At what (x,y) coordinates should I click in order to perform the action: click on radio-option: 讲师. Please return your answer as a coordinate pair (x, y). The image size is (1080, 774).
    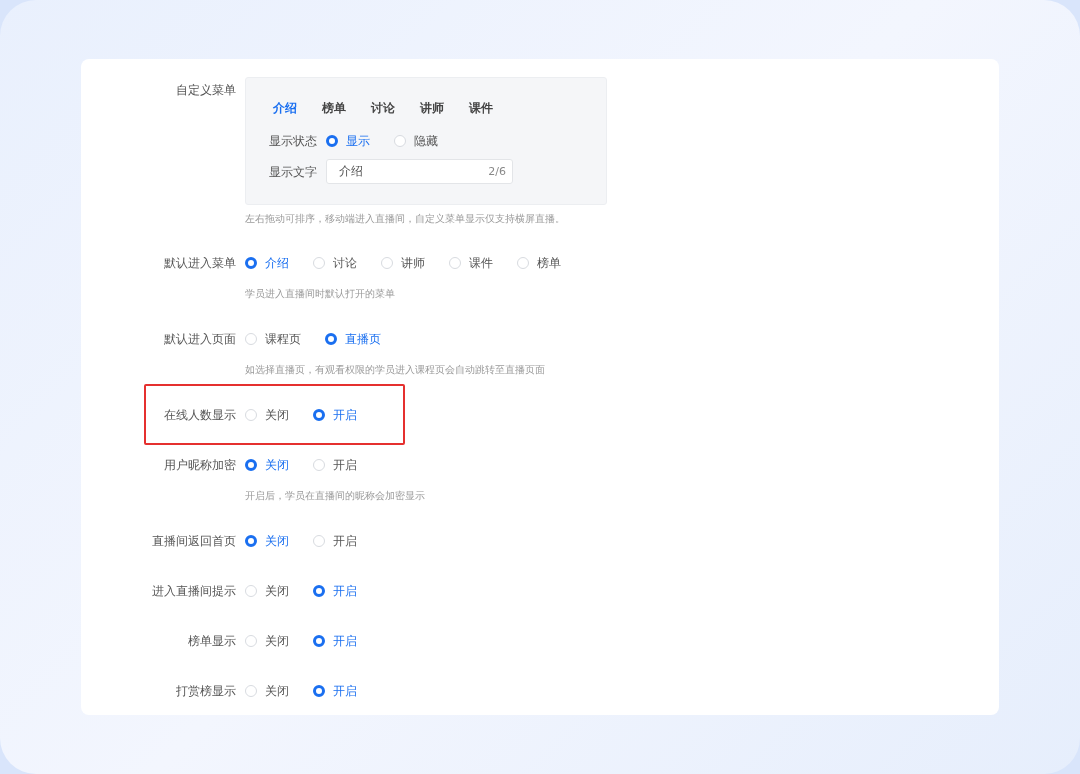
    Looking at the image, I should click on (403, 263).